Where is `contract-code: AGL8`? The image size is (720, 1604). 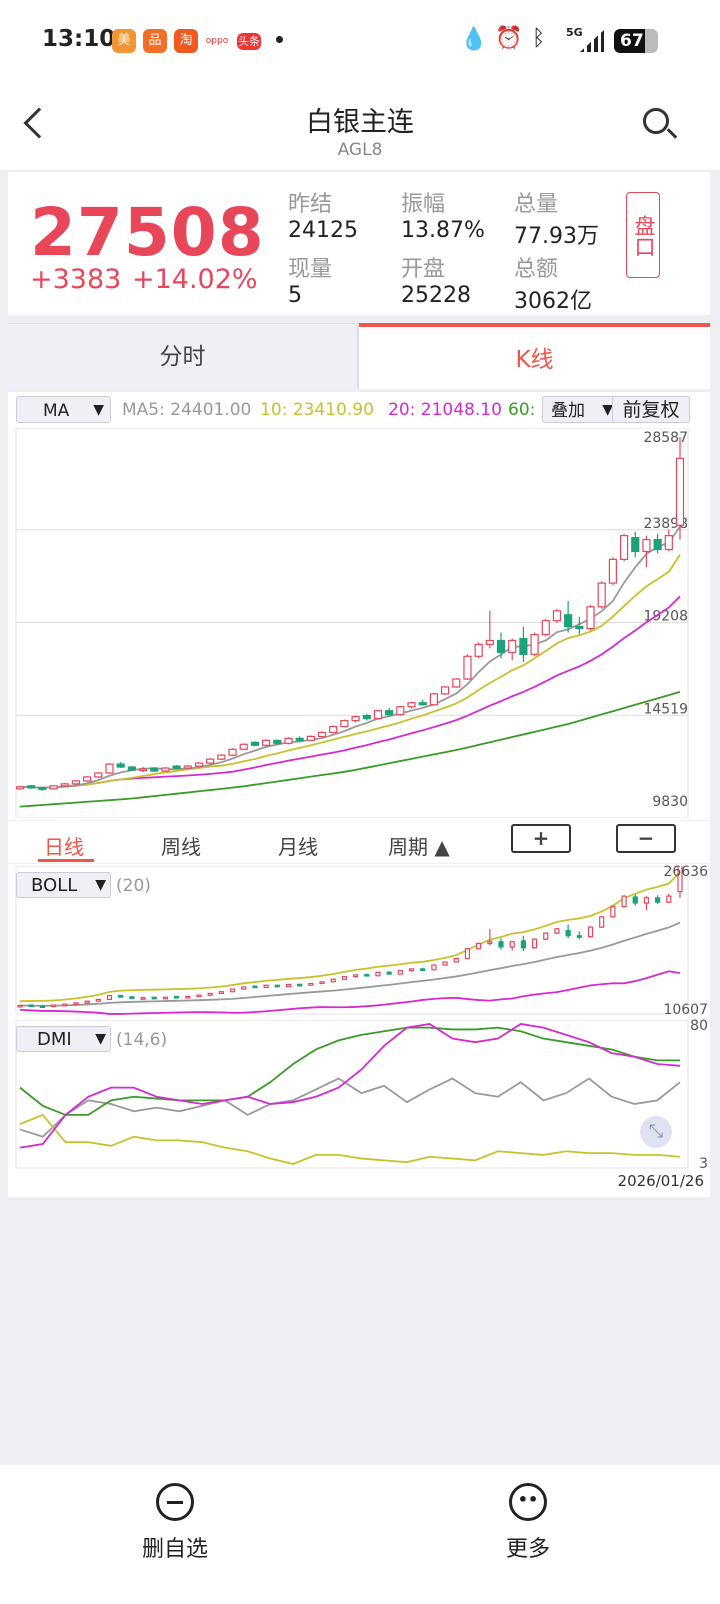 contract-code: AGL8 is located at coordinates (360, 150).